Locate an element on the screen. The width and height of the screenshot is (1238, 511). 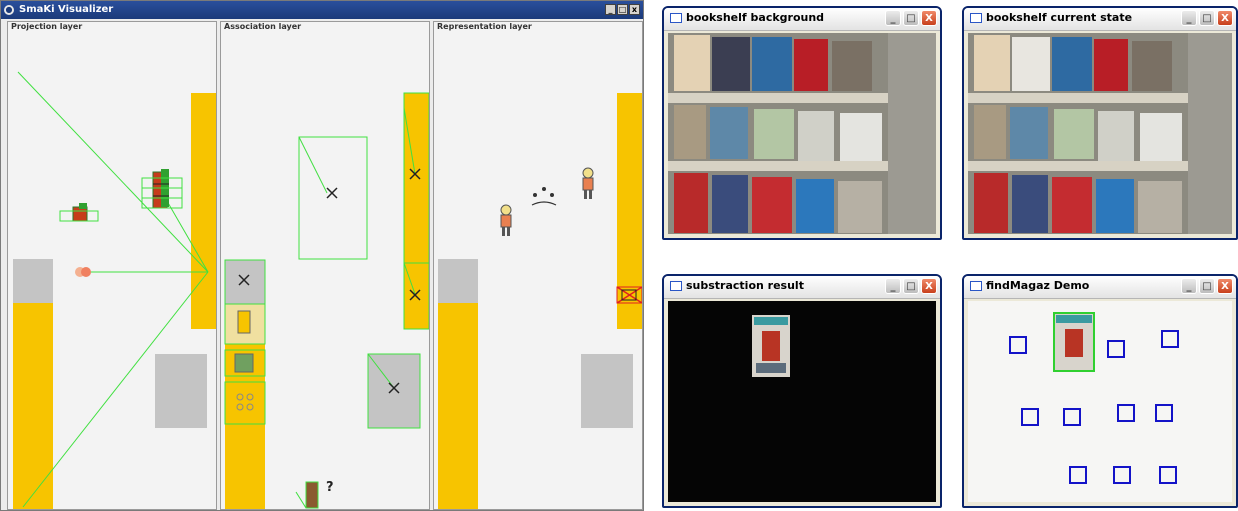
difference-image is located at coordinates (802, 401).